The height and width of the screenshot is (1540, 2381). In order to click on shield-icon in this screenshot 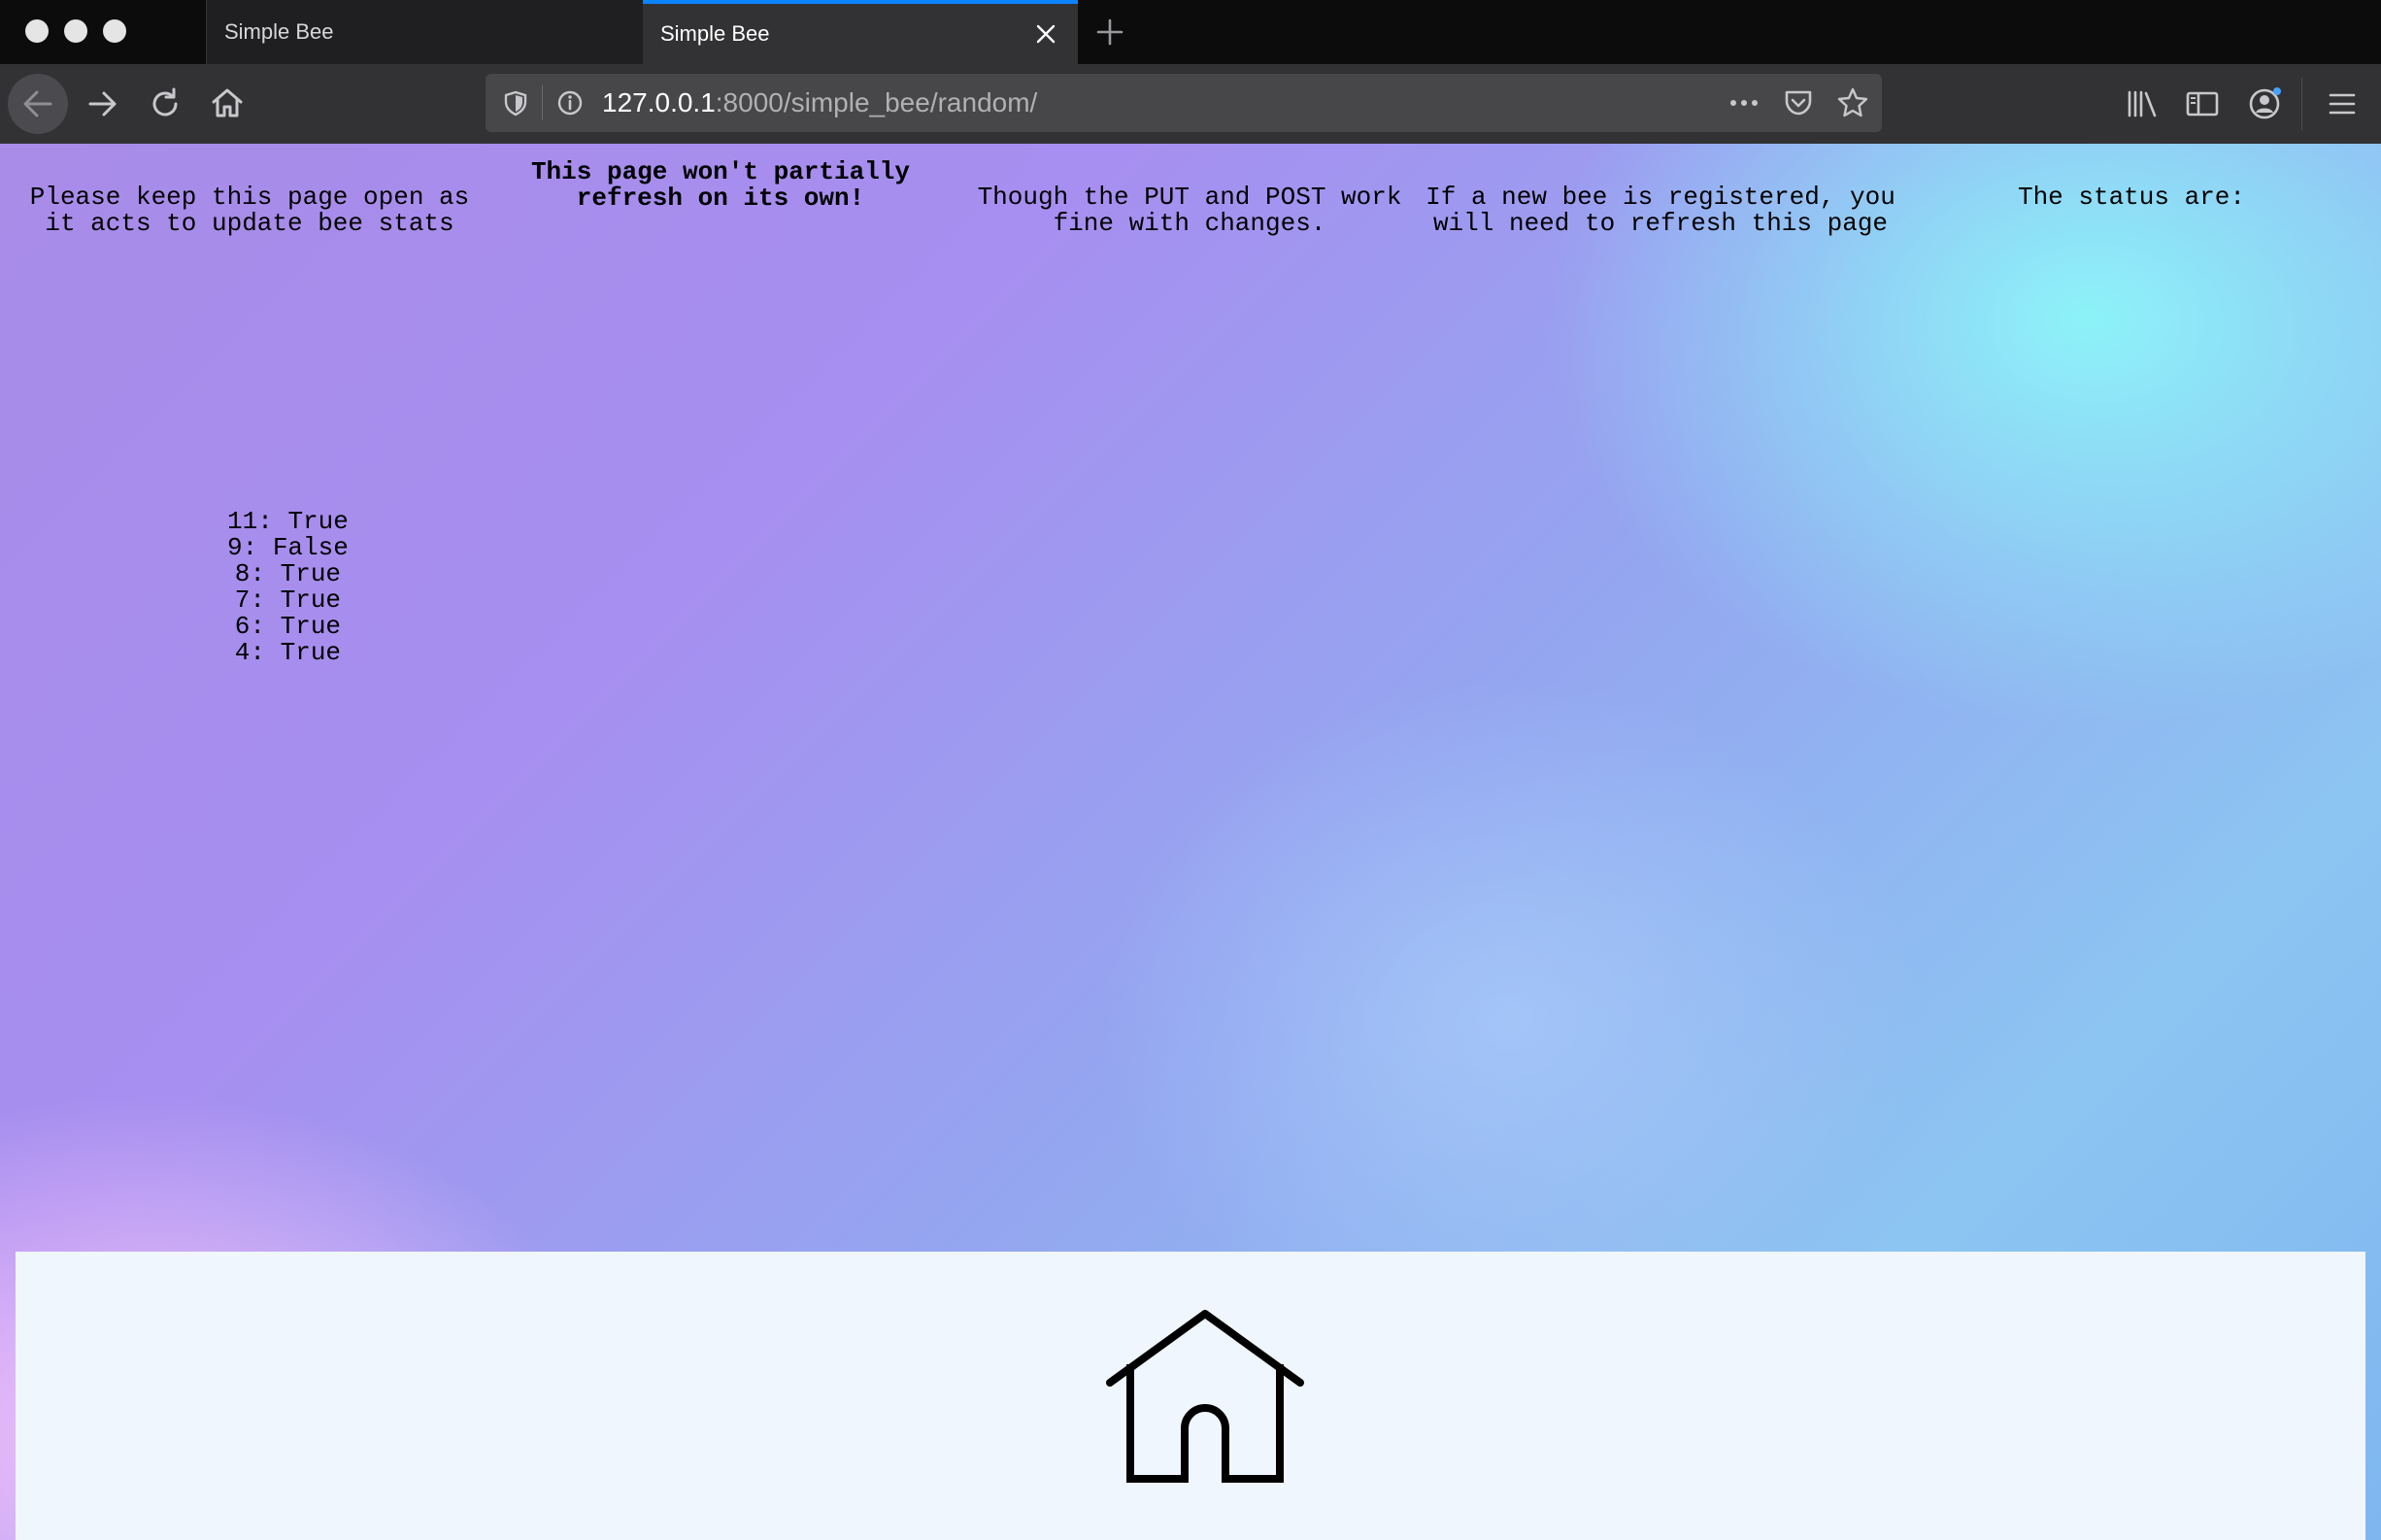, I will do `click(515, 102)`.